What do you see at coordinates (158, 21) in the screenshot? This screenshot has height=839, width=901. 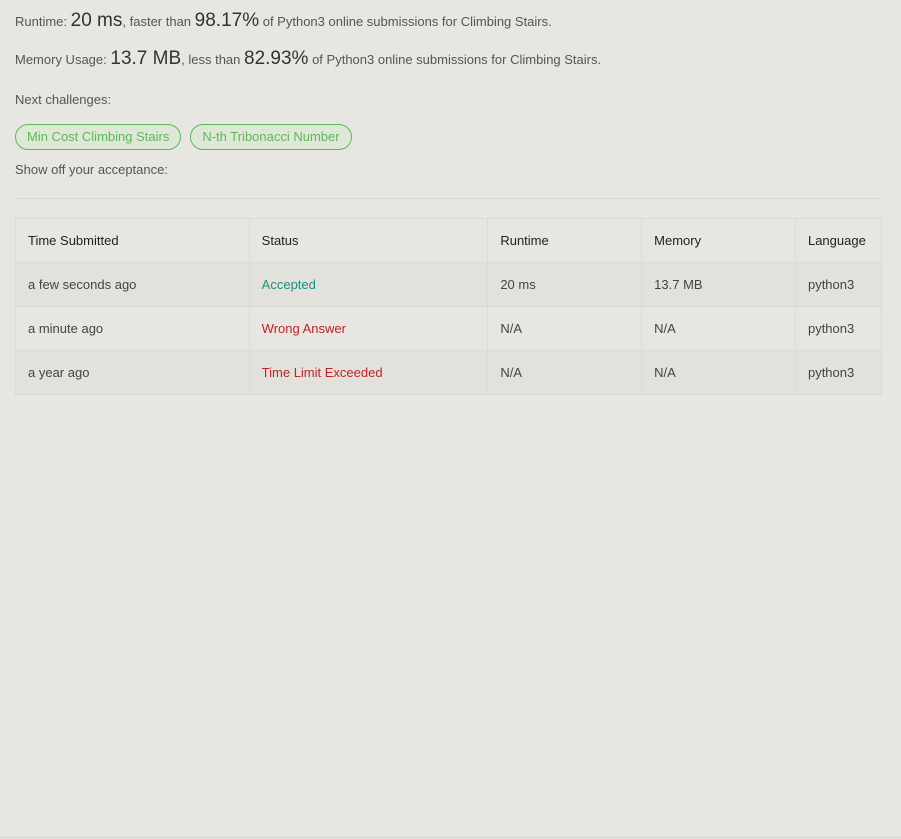 I see `runtime-comparison-text: , faster than` at bounding box center [158, 21].